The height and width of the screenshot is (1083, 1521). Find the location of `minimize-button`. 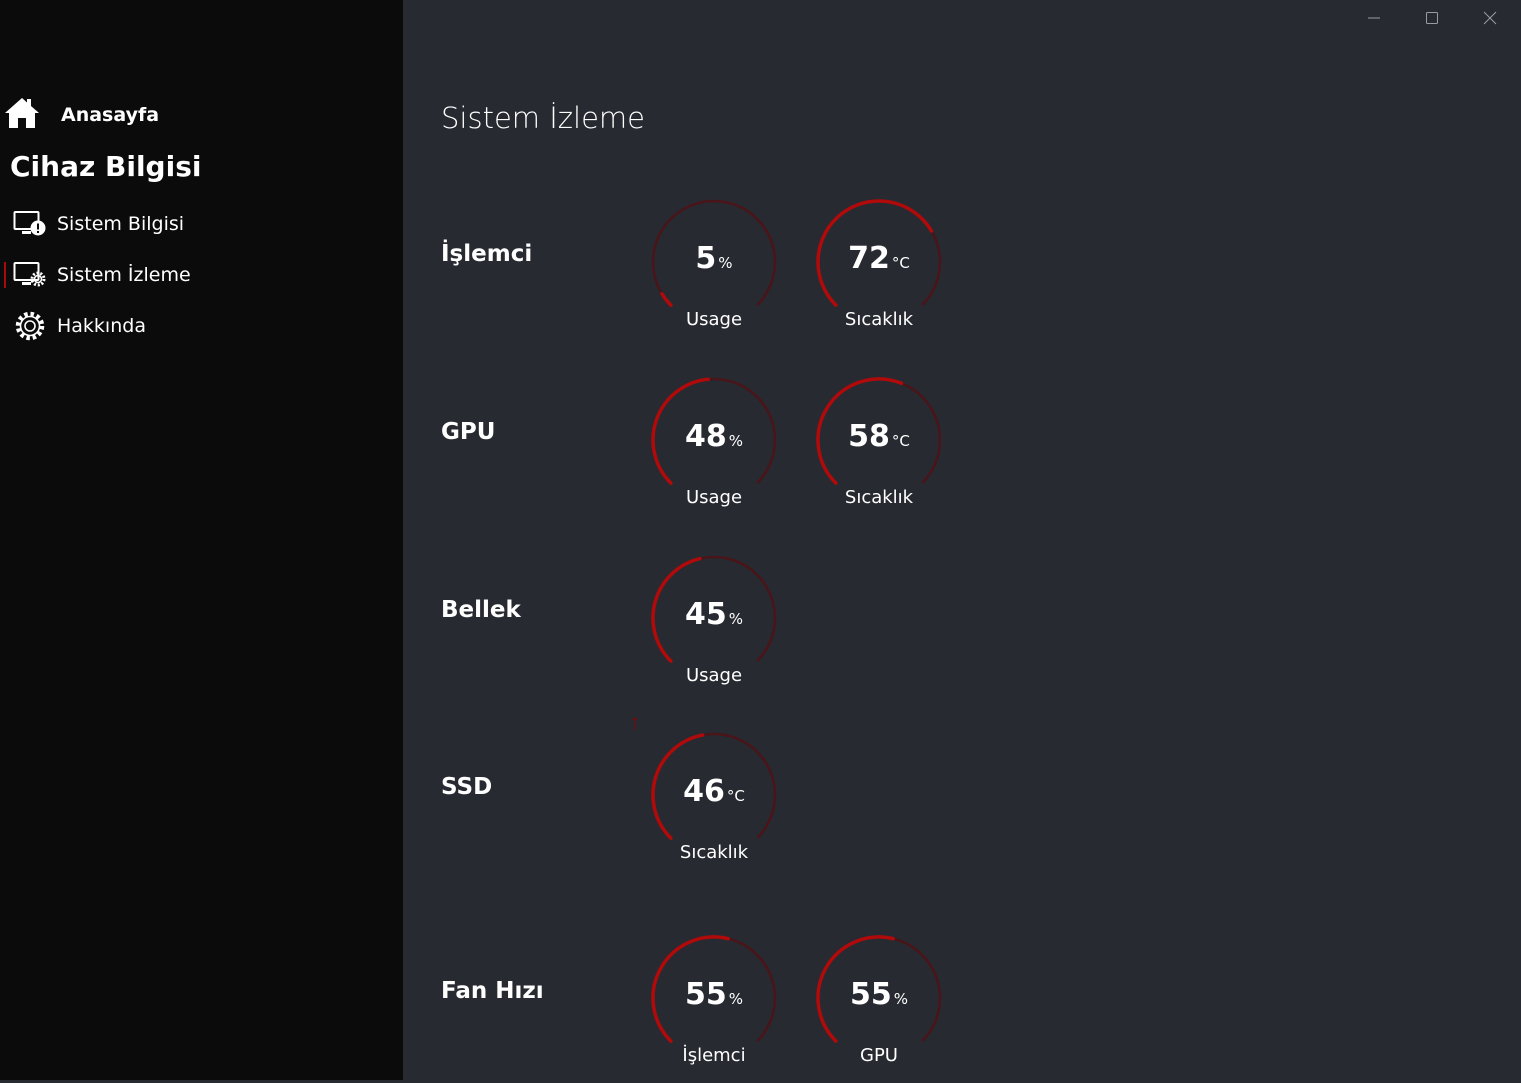

minimize-button is located at coordinates (1374, 19).